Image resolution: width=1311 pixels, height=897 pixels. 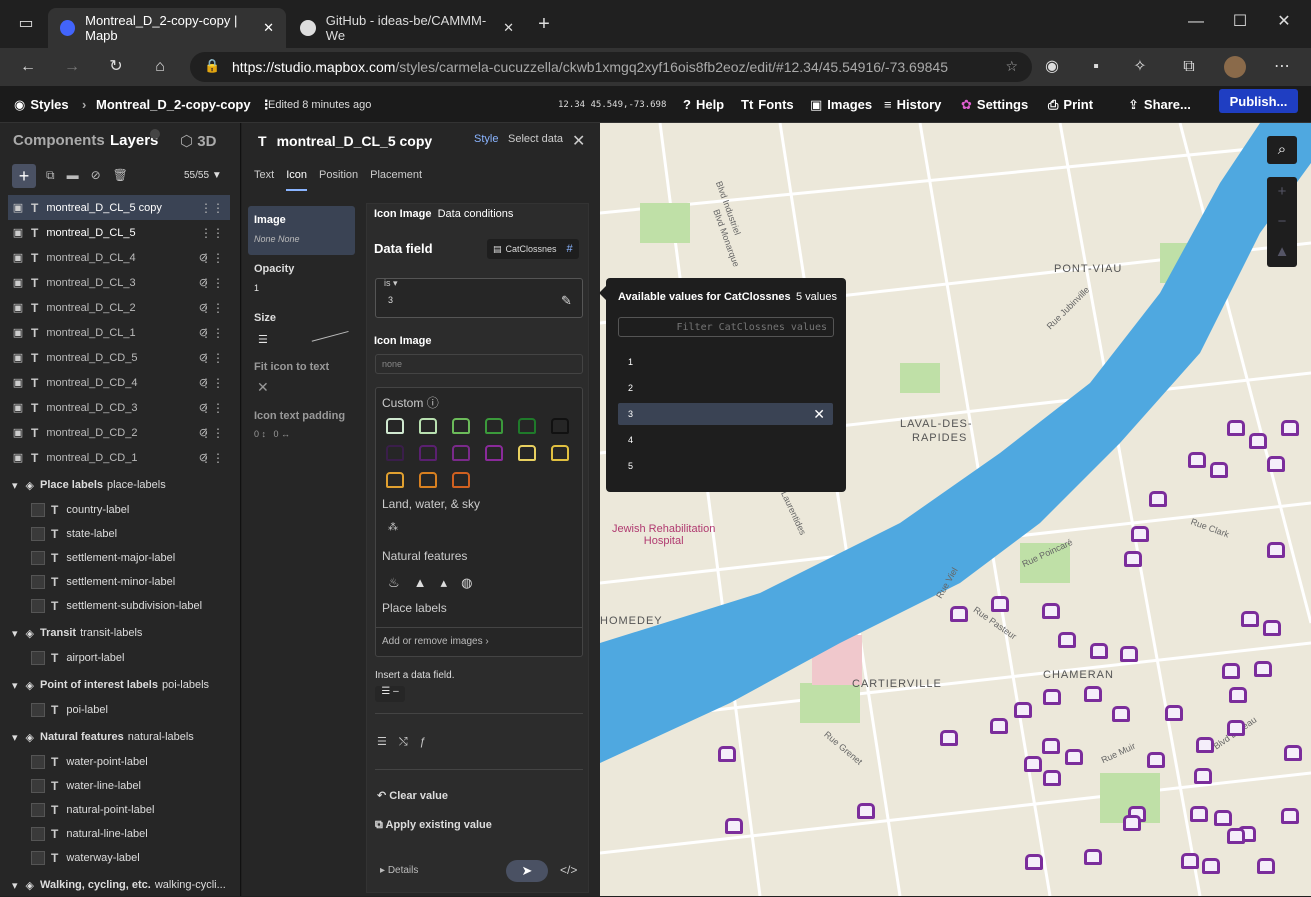 I want to click on layer-row: ▣ T montreal_D_CL_3 ⊘ ⋮⋮, so click(x=119, y=282).